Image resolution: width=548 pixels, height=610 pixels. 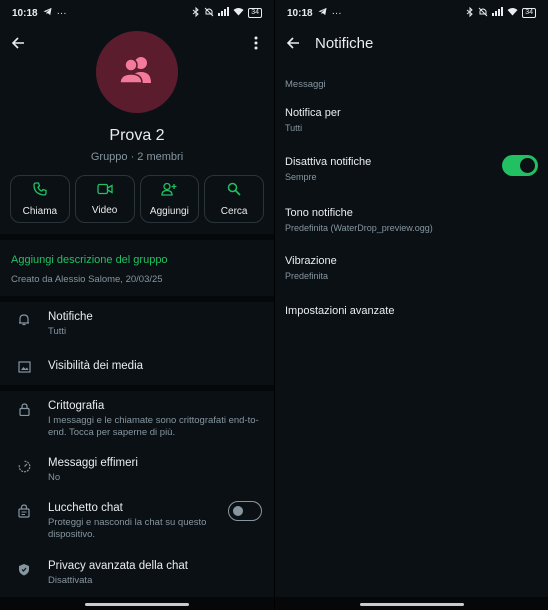 What do you see at coordinates (411, 169) in the screenshot?
I see `mute-notifications-item: Disattiva notifiche Sempre` at bounding box center [411, 169].